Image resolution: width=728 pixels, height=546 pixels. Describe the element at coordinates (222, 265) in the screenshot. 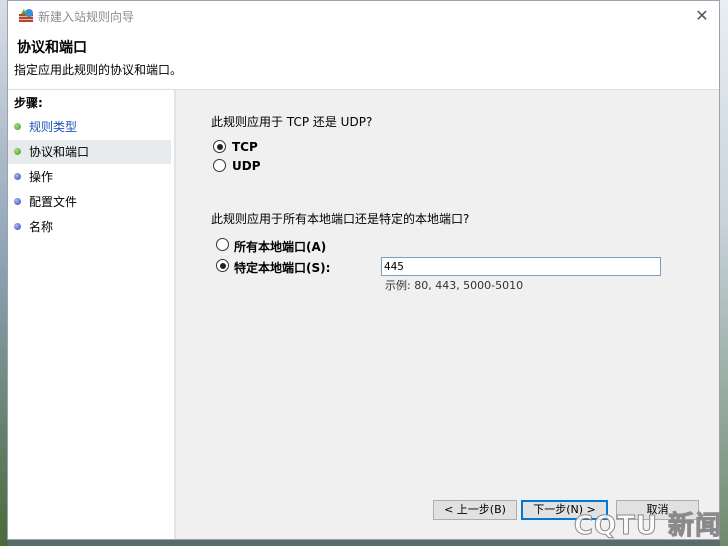

I see `specific-ports-radio` at that location.